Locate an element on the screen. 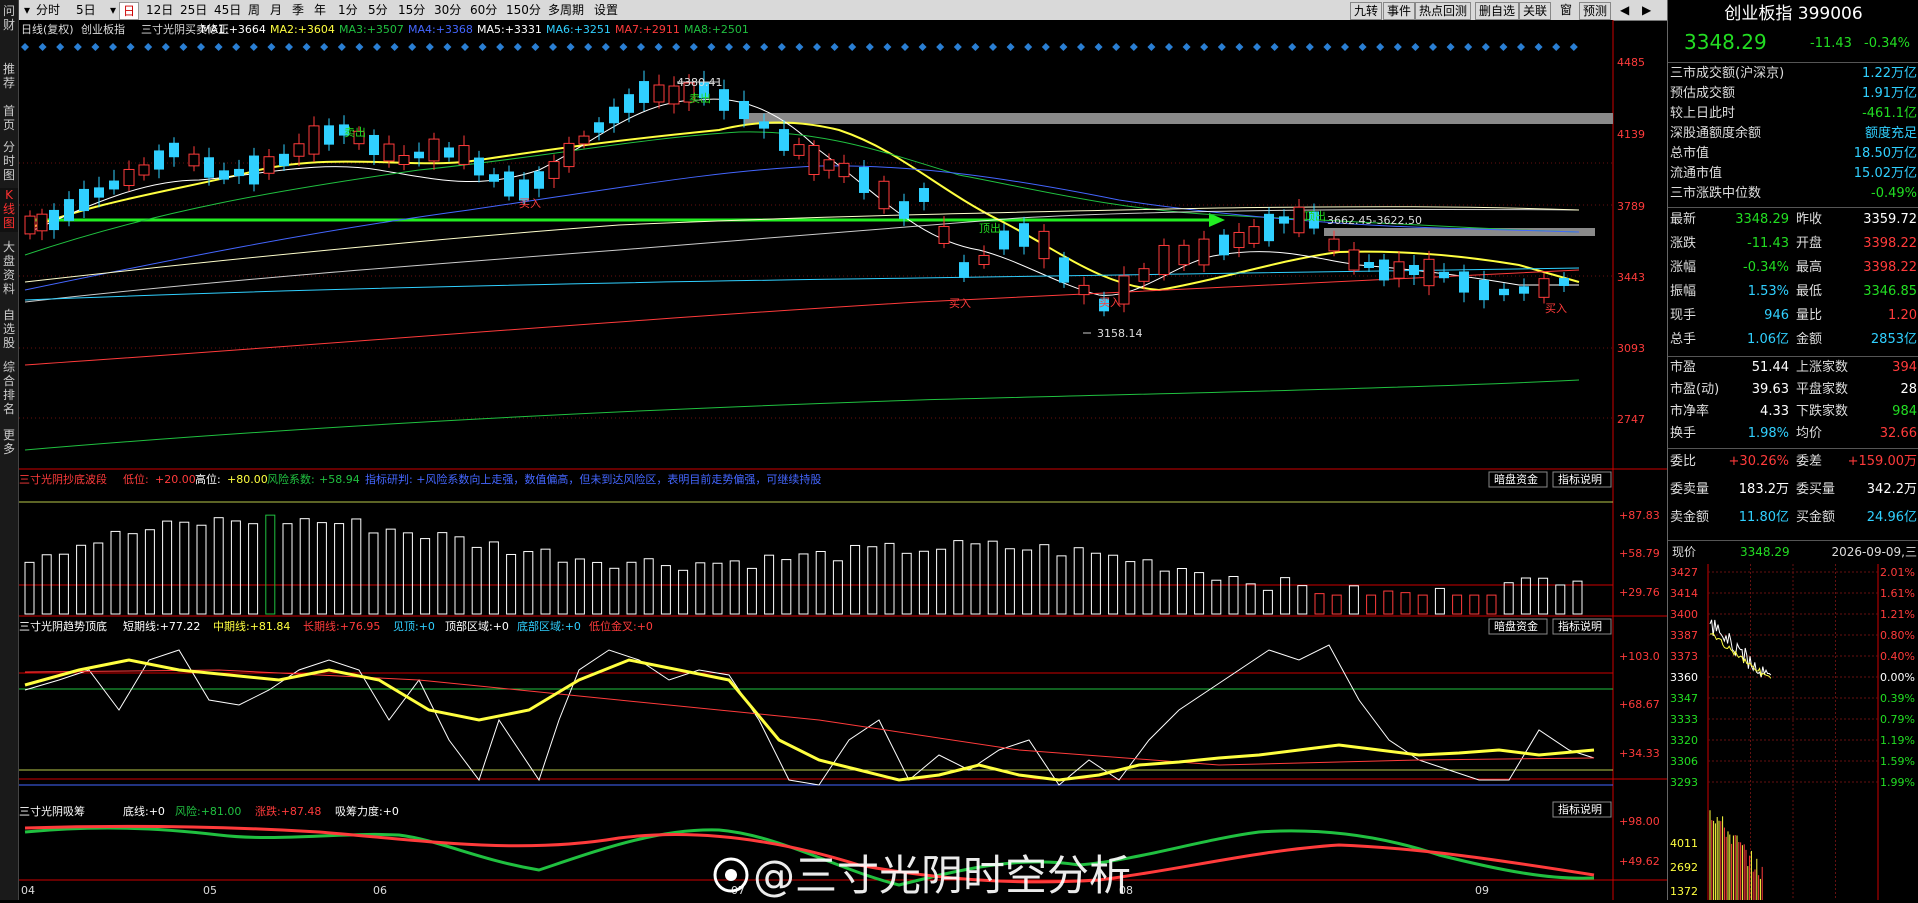  events-button: 事件 is located at coordinates (1399, 11).